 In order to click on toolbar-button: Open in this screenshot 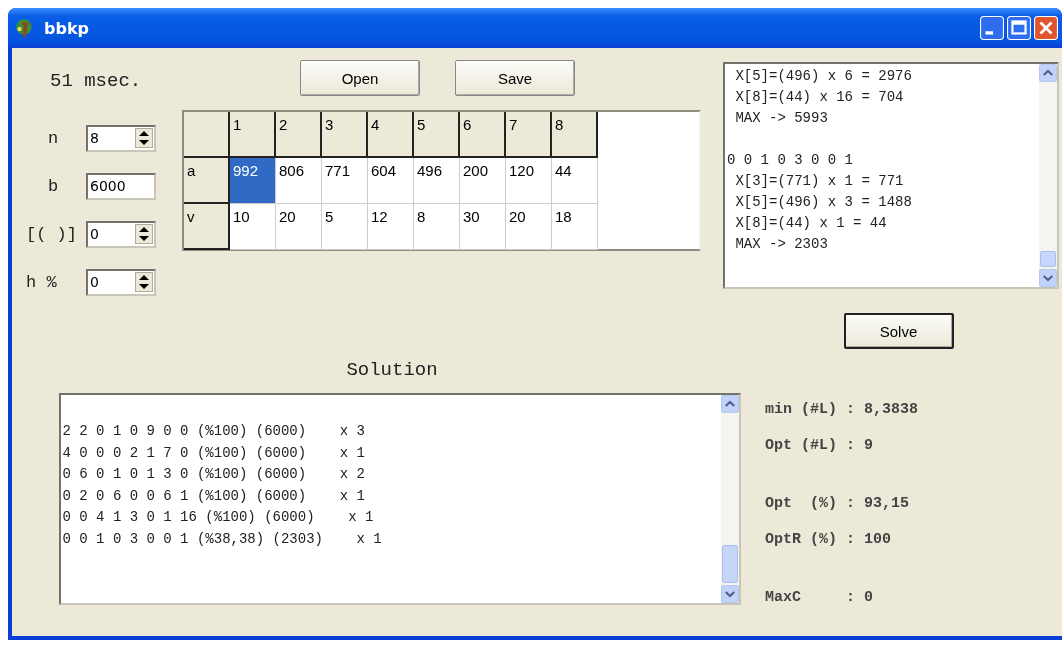, I will do `click(360, 78)`.